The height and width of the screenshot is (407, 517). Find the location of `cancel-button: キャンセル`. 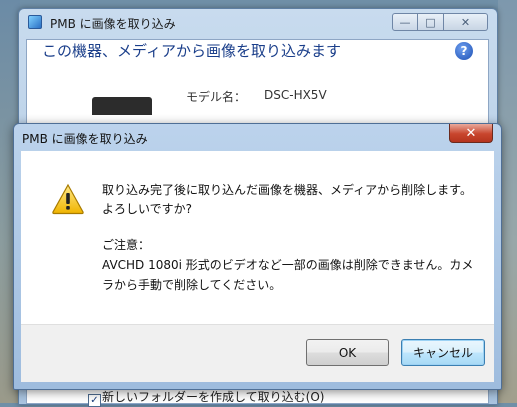

cancel-button: キャンセル is located at coordinates (443, 352).